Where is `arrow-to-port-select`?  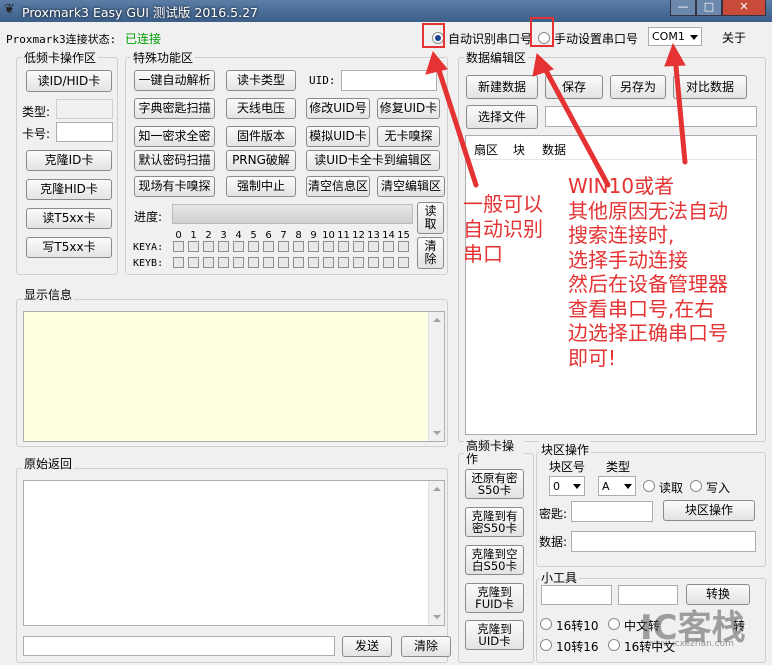 arrow-to-port-select is located at coordinates (680, 109).